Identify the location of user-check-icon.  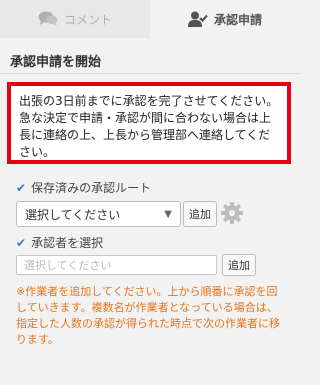
(197, 19).